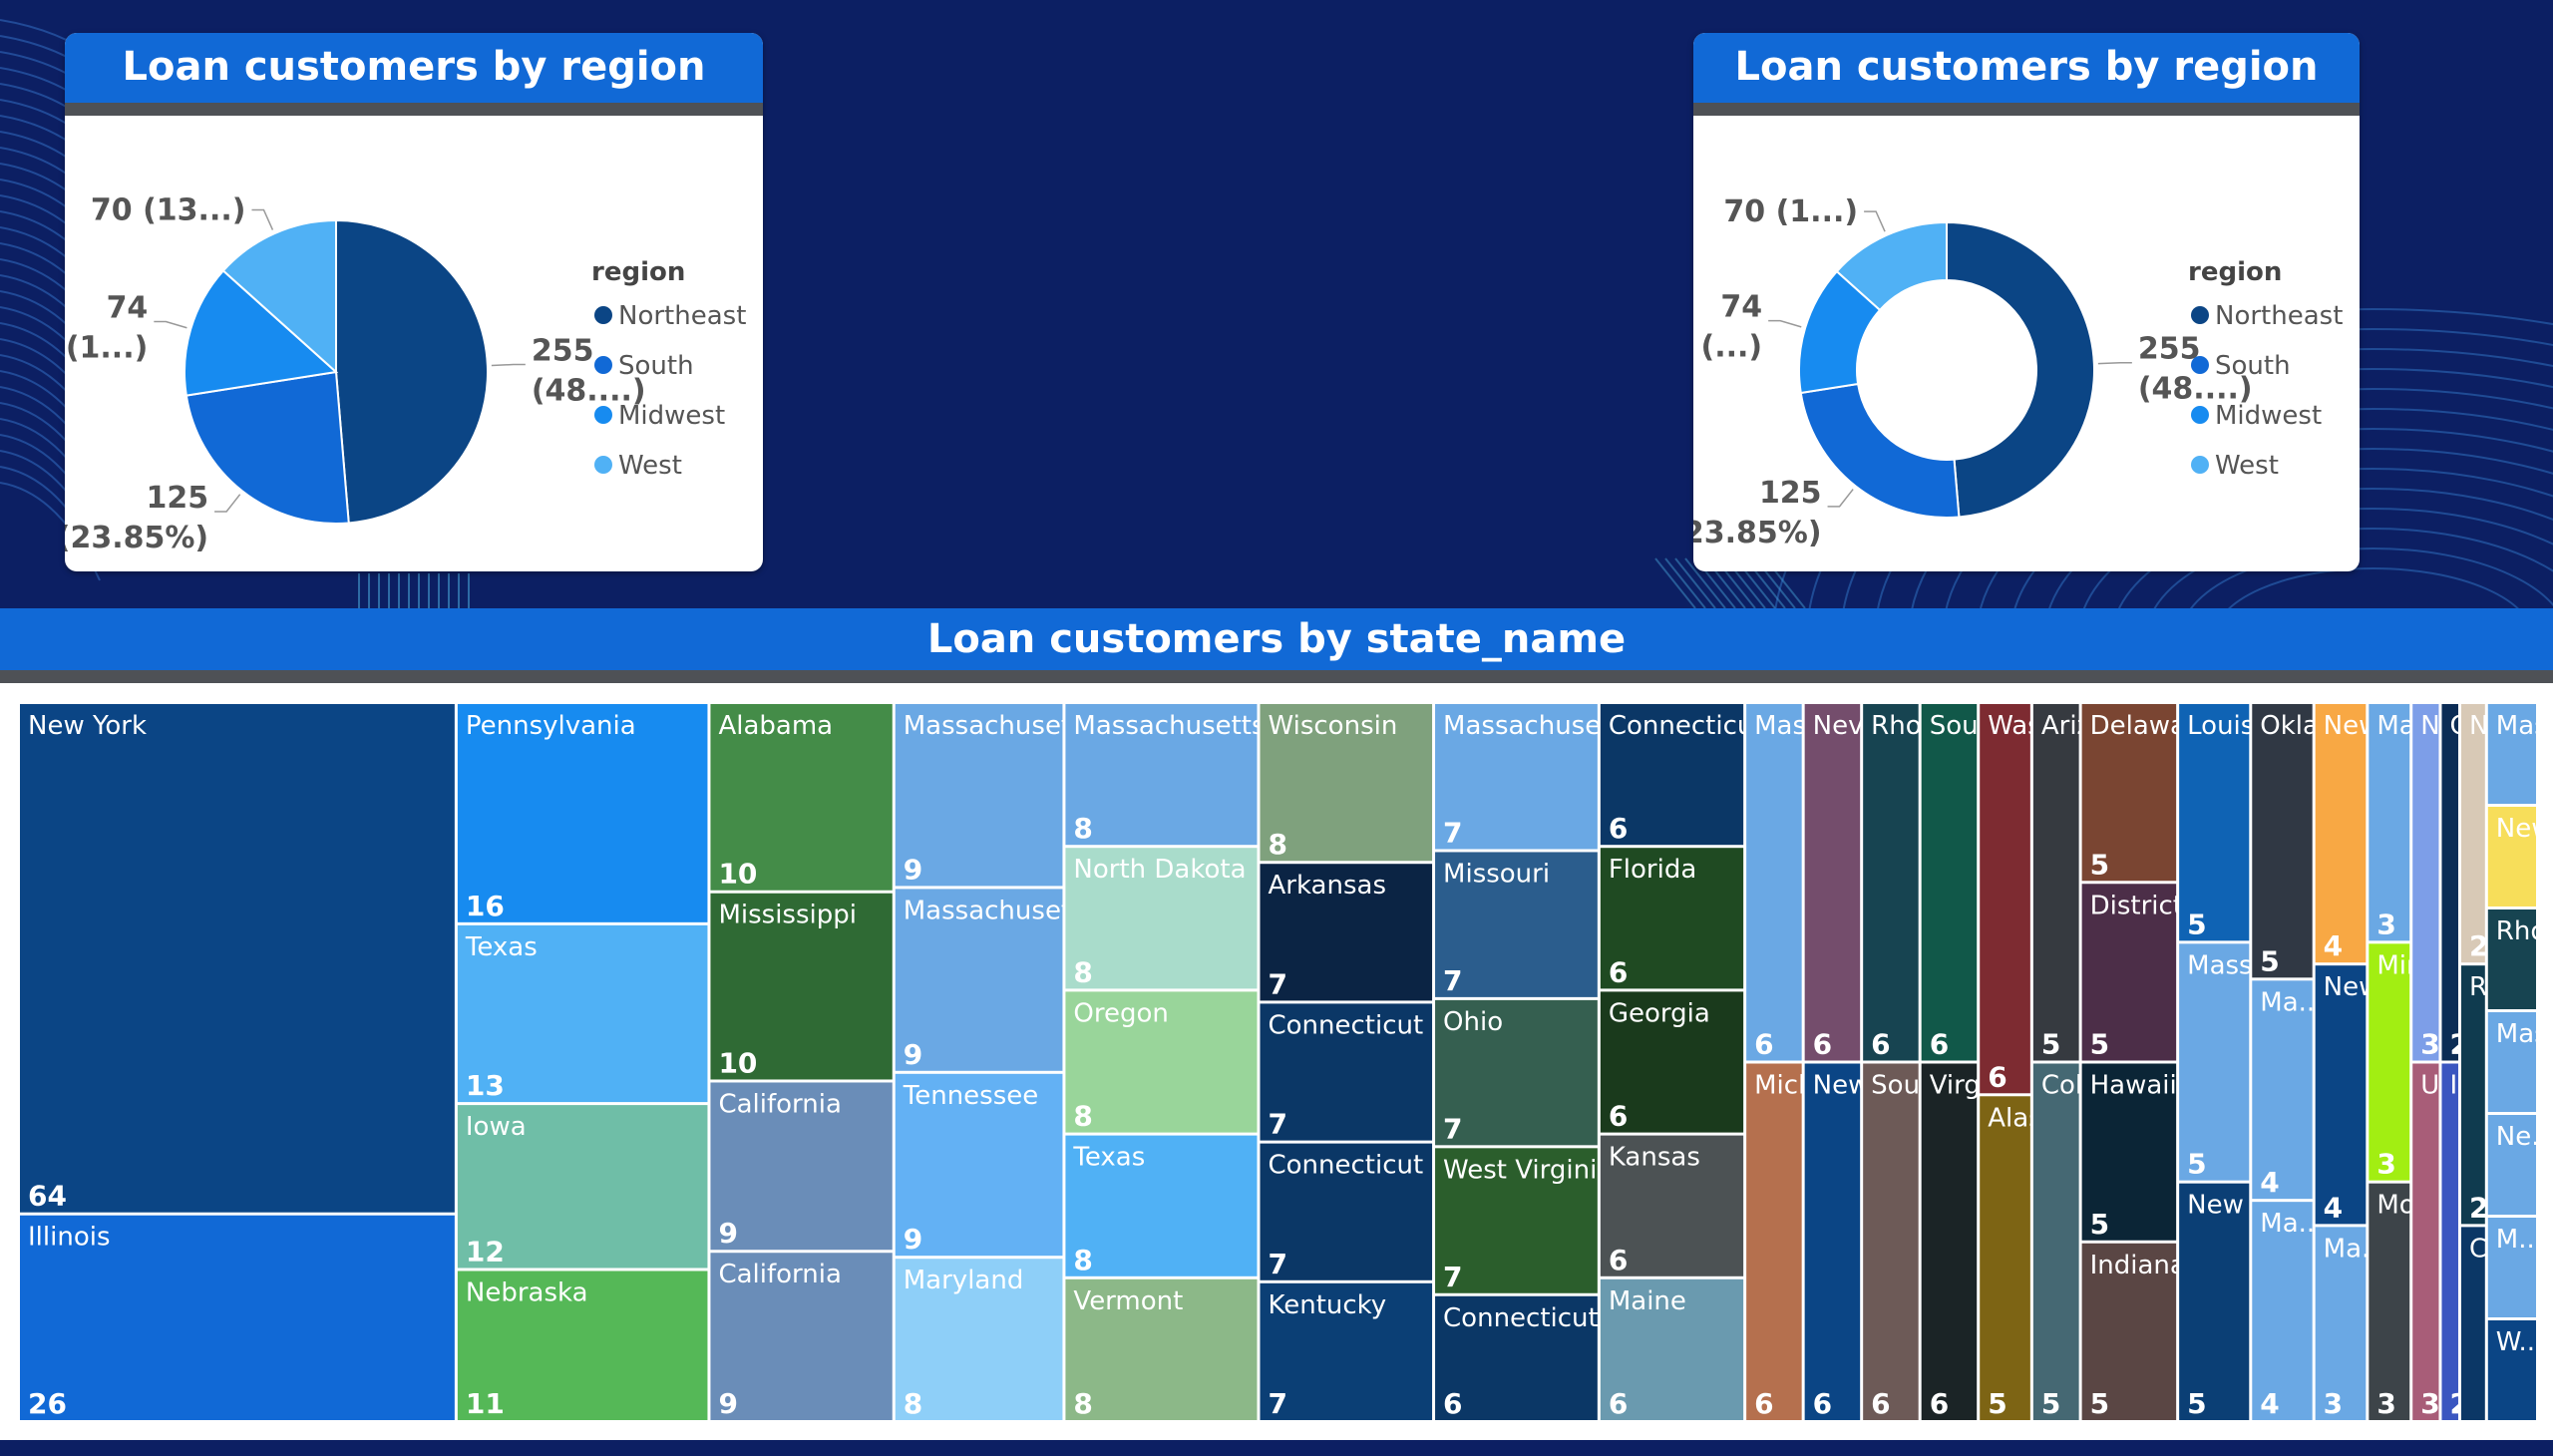  Describe the element at coordinates (583, 813) in the screenshot. I see `treemap-cell: Pennsylvania 16` at that location.